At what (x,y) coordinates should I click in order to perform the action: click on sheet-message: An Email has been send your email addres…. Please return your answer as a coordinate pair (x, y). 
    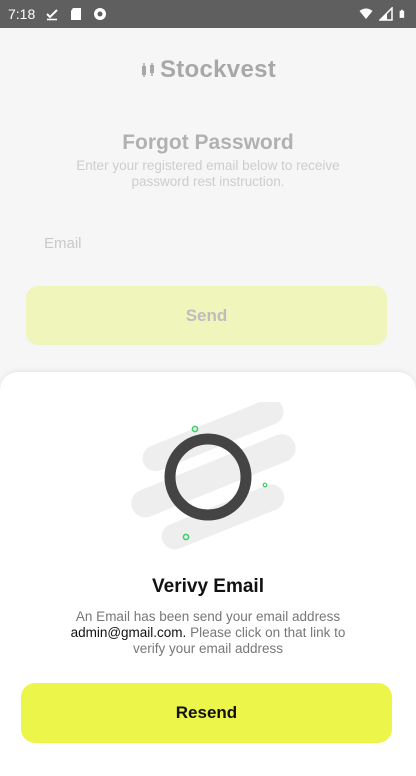
    Looking at the image, I should click on (208, 633).